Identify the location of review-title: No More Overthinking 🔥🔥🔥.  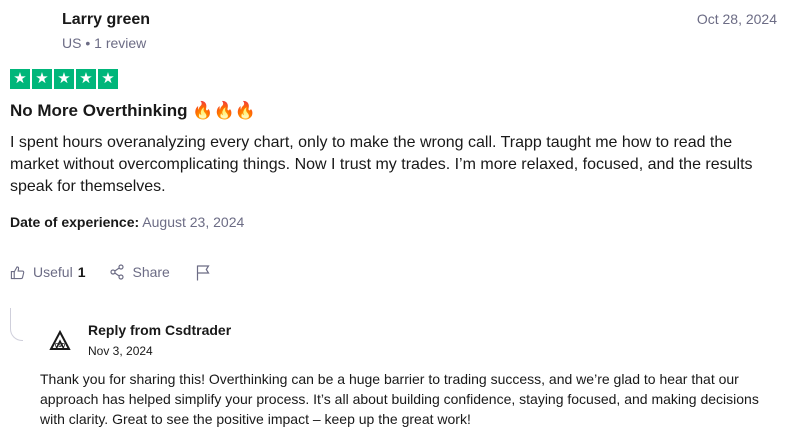
(133, 111).